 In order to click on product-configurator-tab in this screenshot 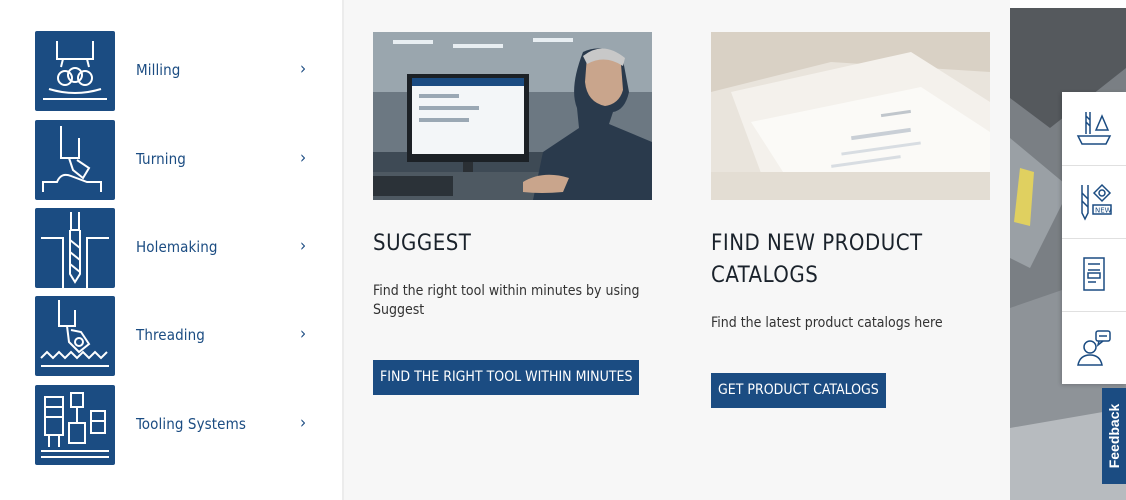, I will do `click(1094, 129)`.